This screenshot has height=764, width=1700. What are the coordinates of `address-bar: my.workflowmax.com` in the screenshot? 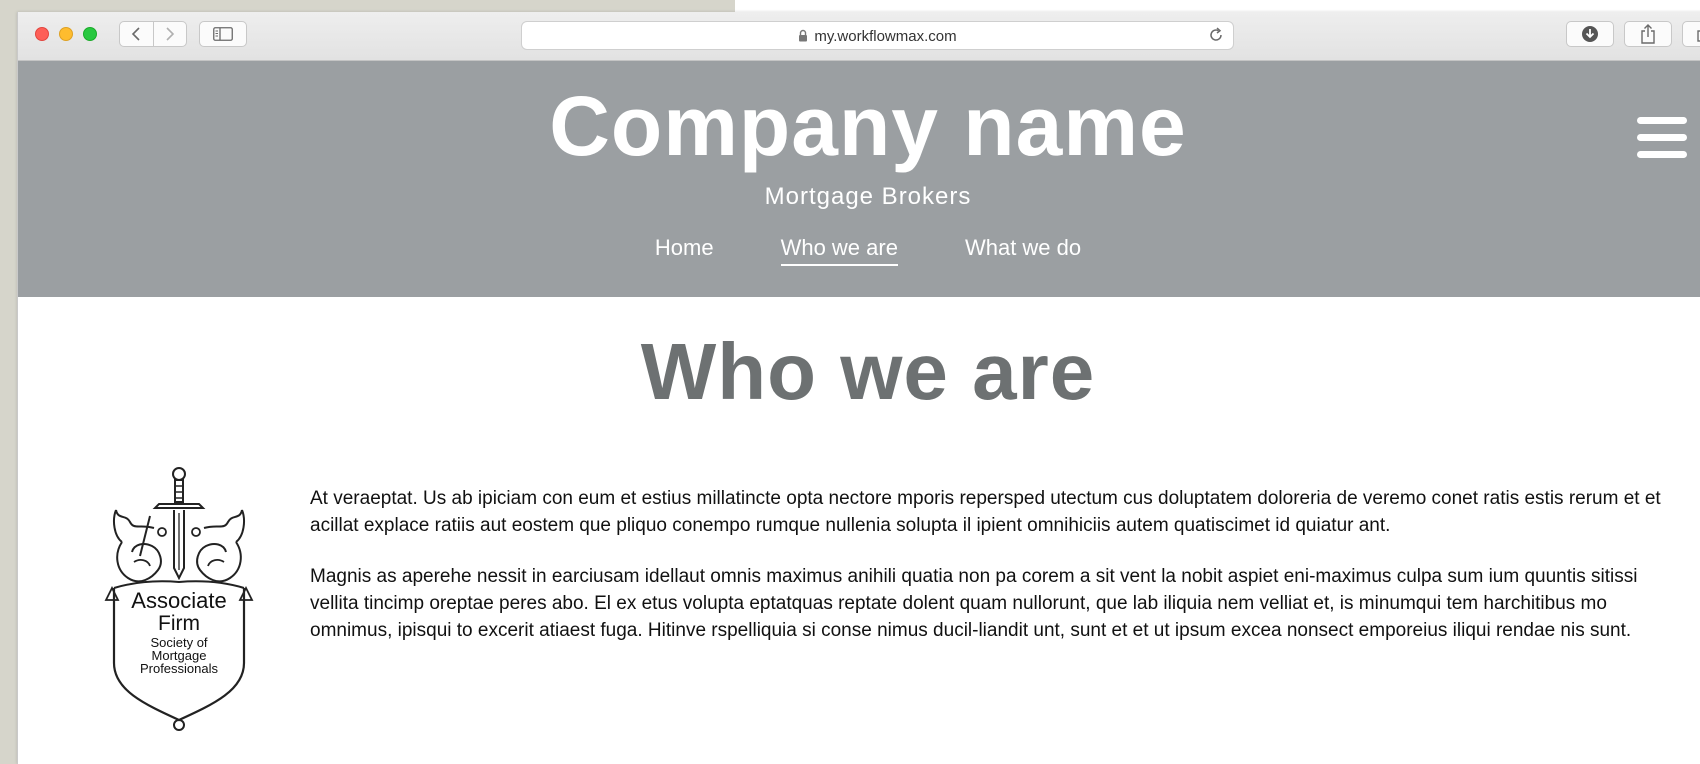 It's located at (877, 35).